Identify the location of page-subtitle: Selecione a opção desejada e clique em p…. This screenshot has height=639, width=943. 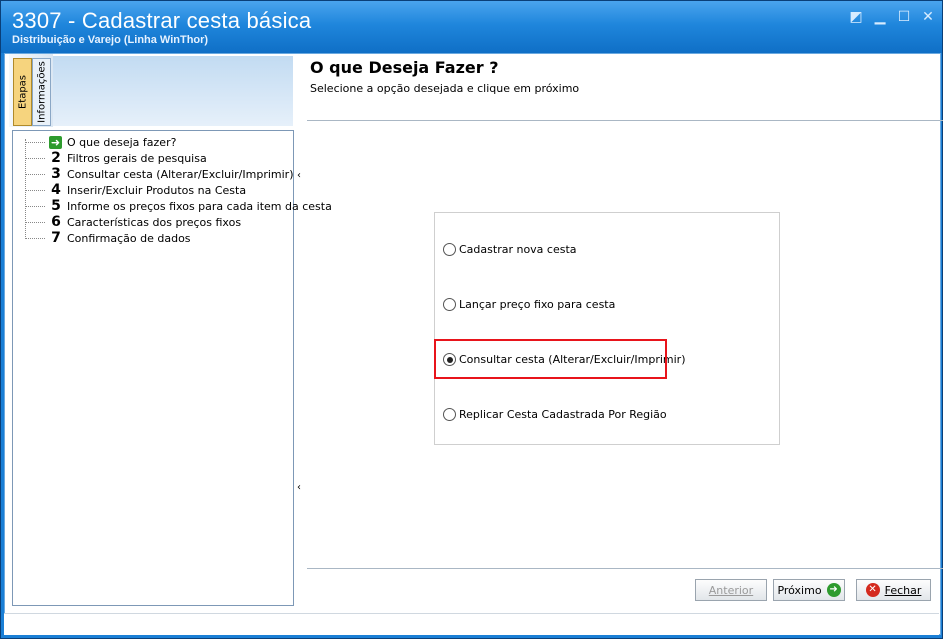
(445, 88).